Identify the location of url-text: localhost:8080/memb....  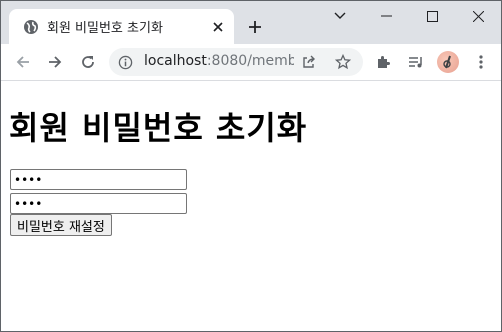
(219, 61).